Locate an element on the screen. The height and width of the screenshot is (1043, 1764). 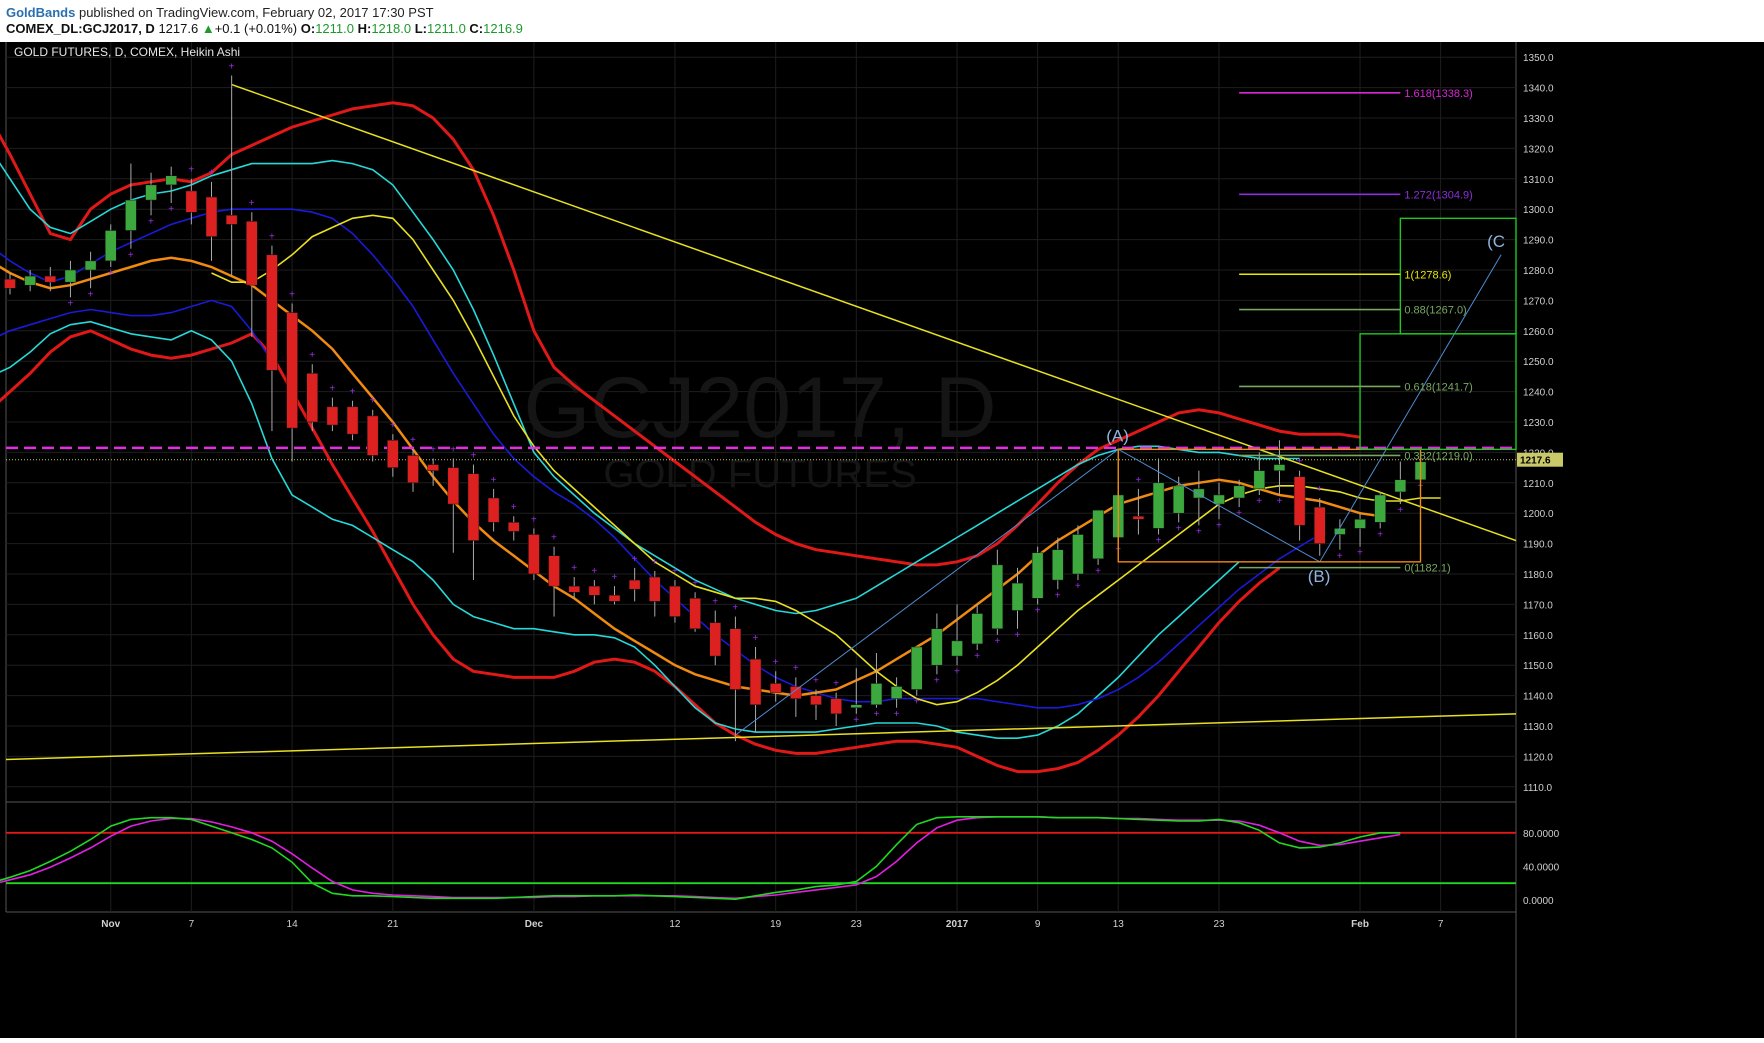
wave-label-b: (B) is located at coordinates (1319, 576).